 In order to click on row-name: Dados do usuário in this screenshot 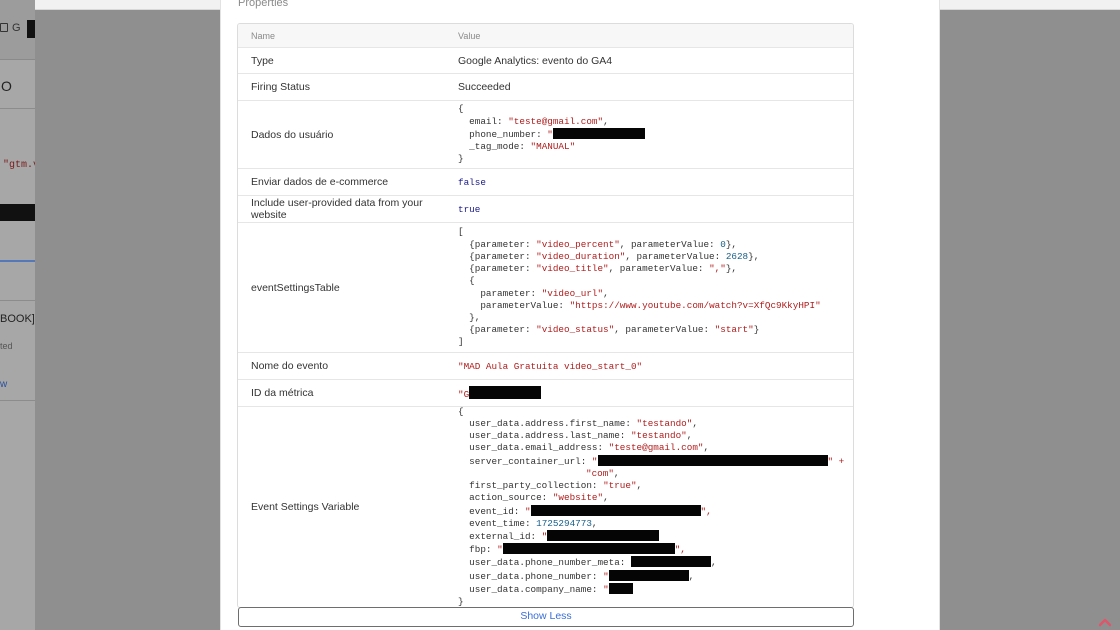, I will do `click(292, 134)`.